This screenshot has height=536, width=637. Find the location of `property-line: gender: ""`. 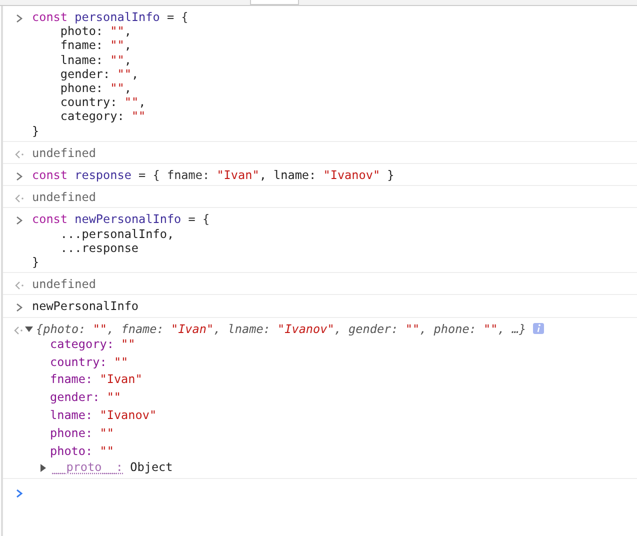

property-line: gender: "" is located at coordinates (86, 397).